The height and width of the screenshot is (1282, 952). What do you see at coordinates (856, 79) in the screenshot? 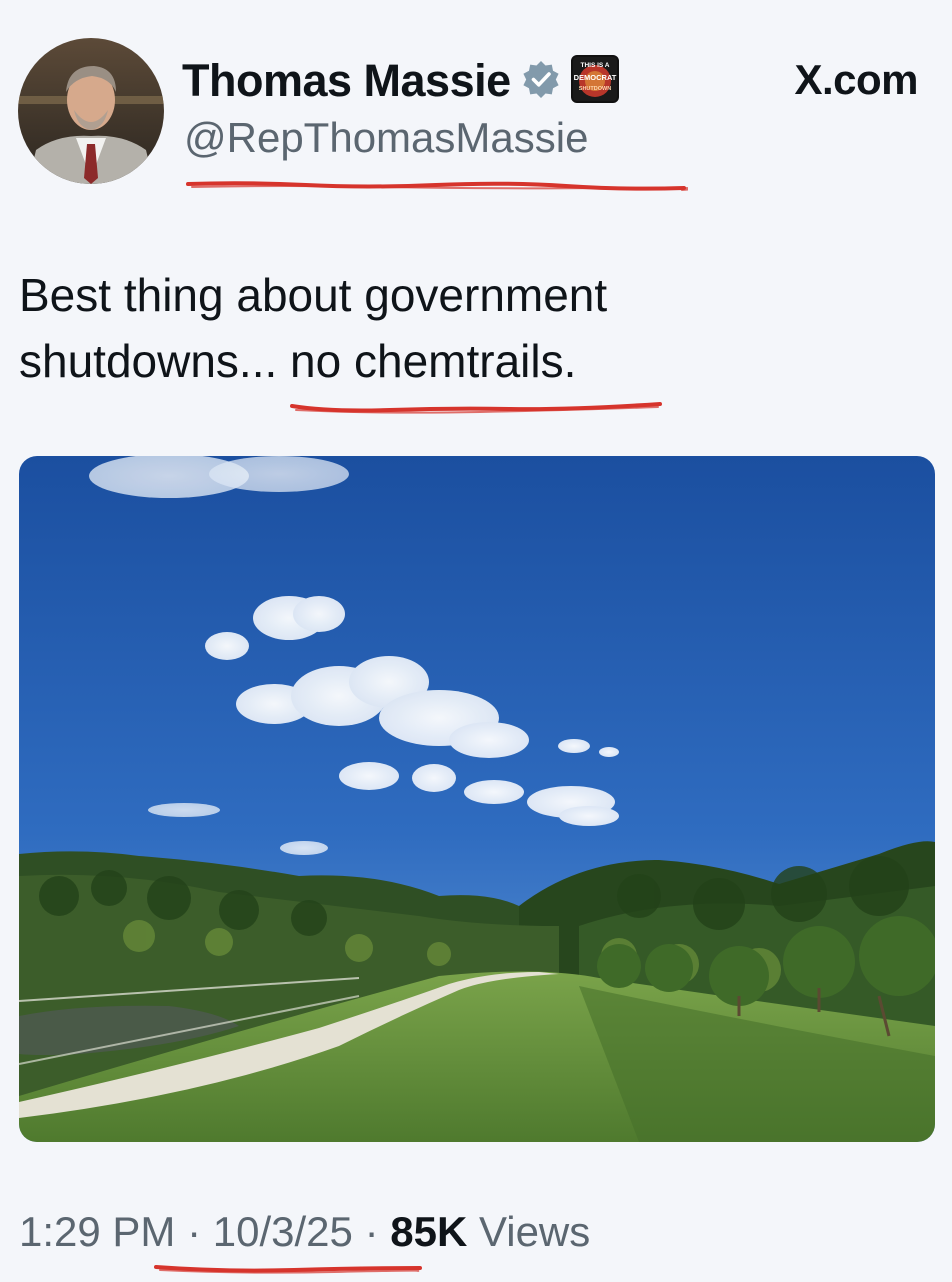
I see `site-label: X.com` at bounding box center [856, 79].